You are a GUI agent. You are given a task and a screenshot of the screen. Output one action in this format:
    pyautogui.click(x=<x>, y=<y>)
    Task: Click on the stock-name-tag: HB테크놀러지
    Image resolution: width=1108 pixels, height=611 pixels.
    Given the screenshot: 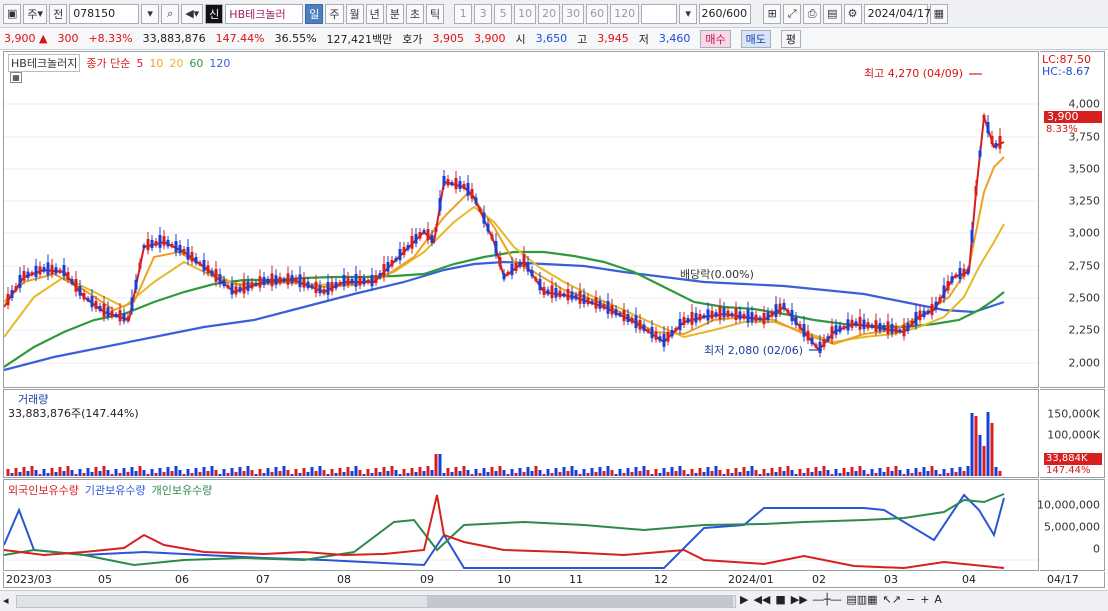 What is the action you would take?
    pyautogui.click(x=44, y=63)
    